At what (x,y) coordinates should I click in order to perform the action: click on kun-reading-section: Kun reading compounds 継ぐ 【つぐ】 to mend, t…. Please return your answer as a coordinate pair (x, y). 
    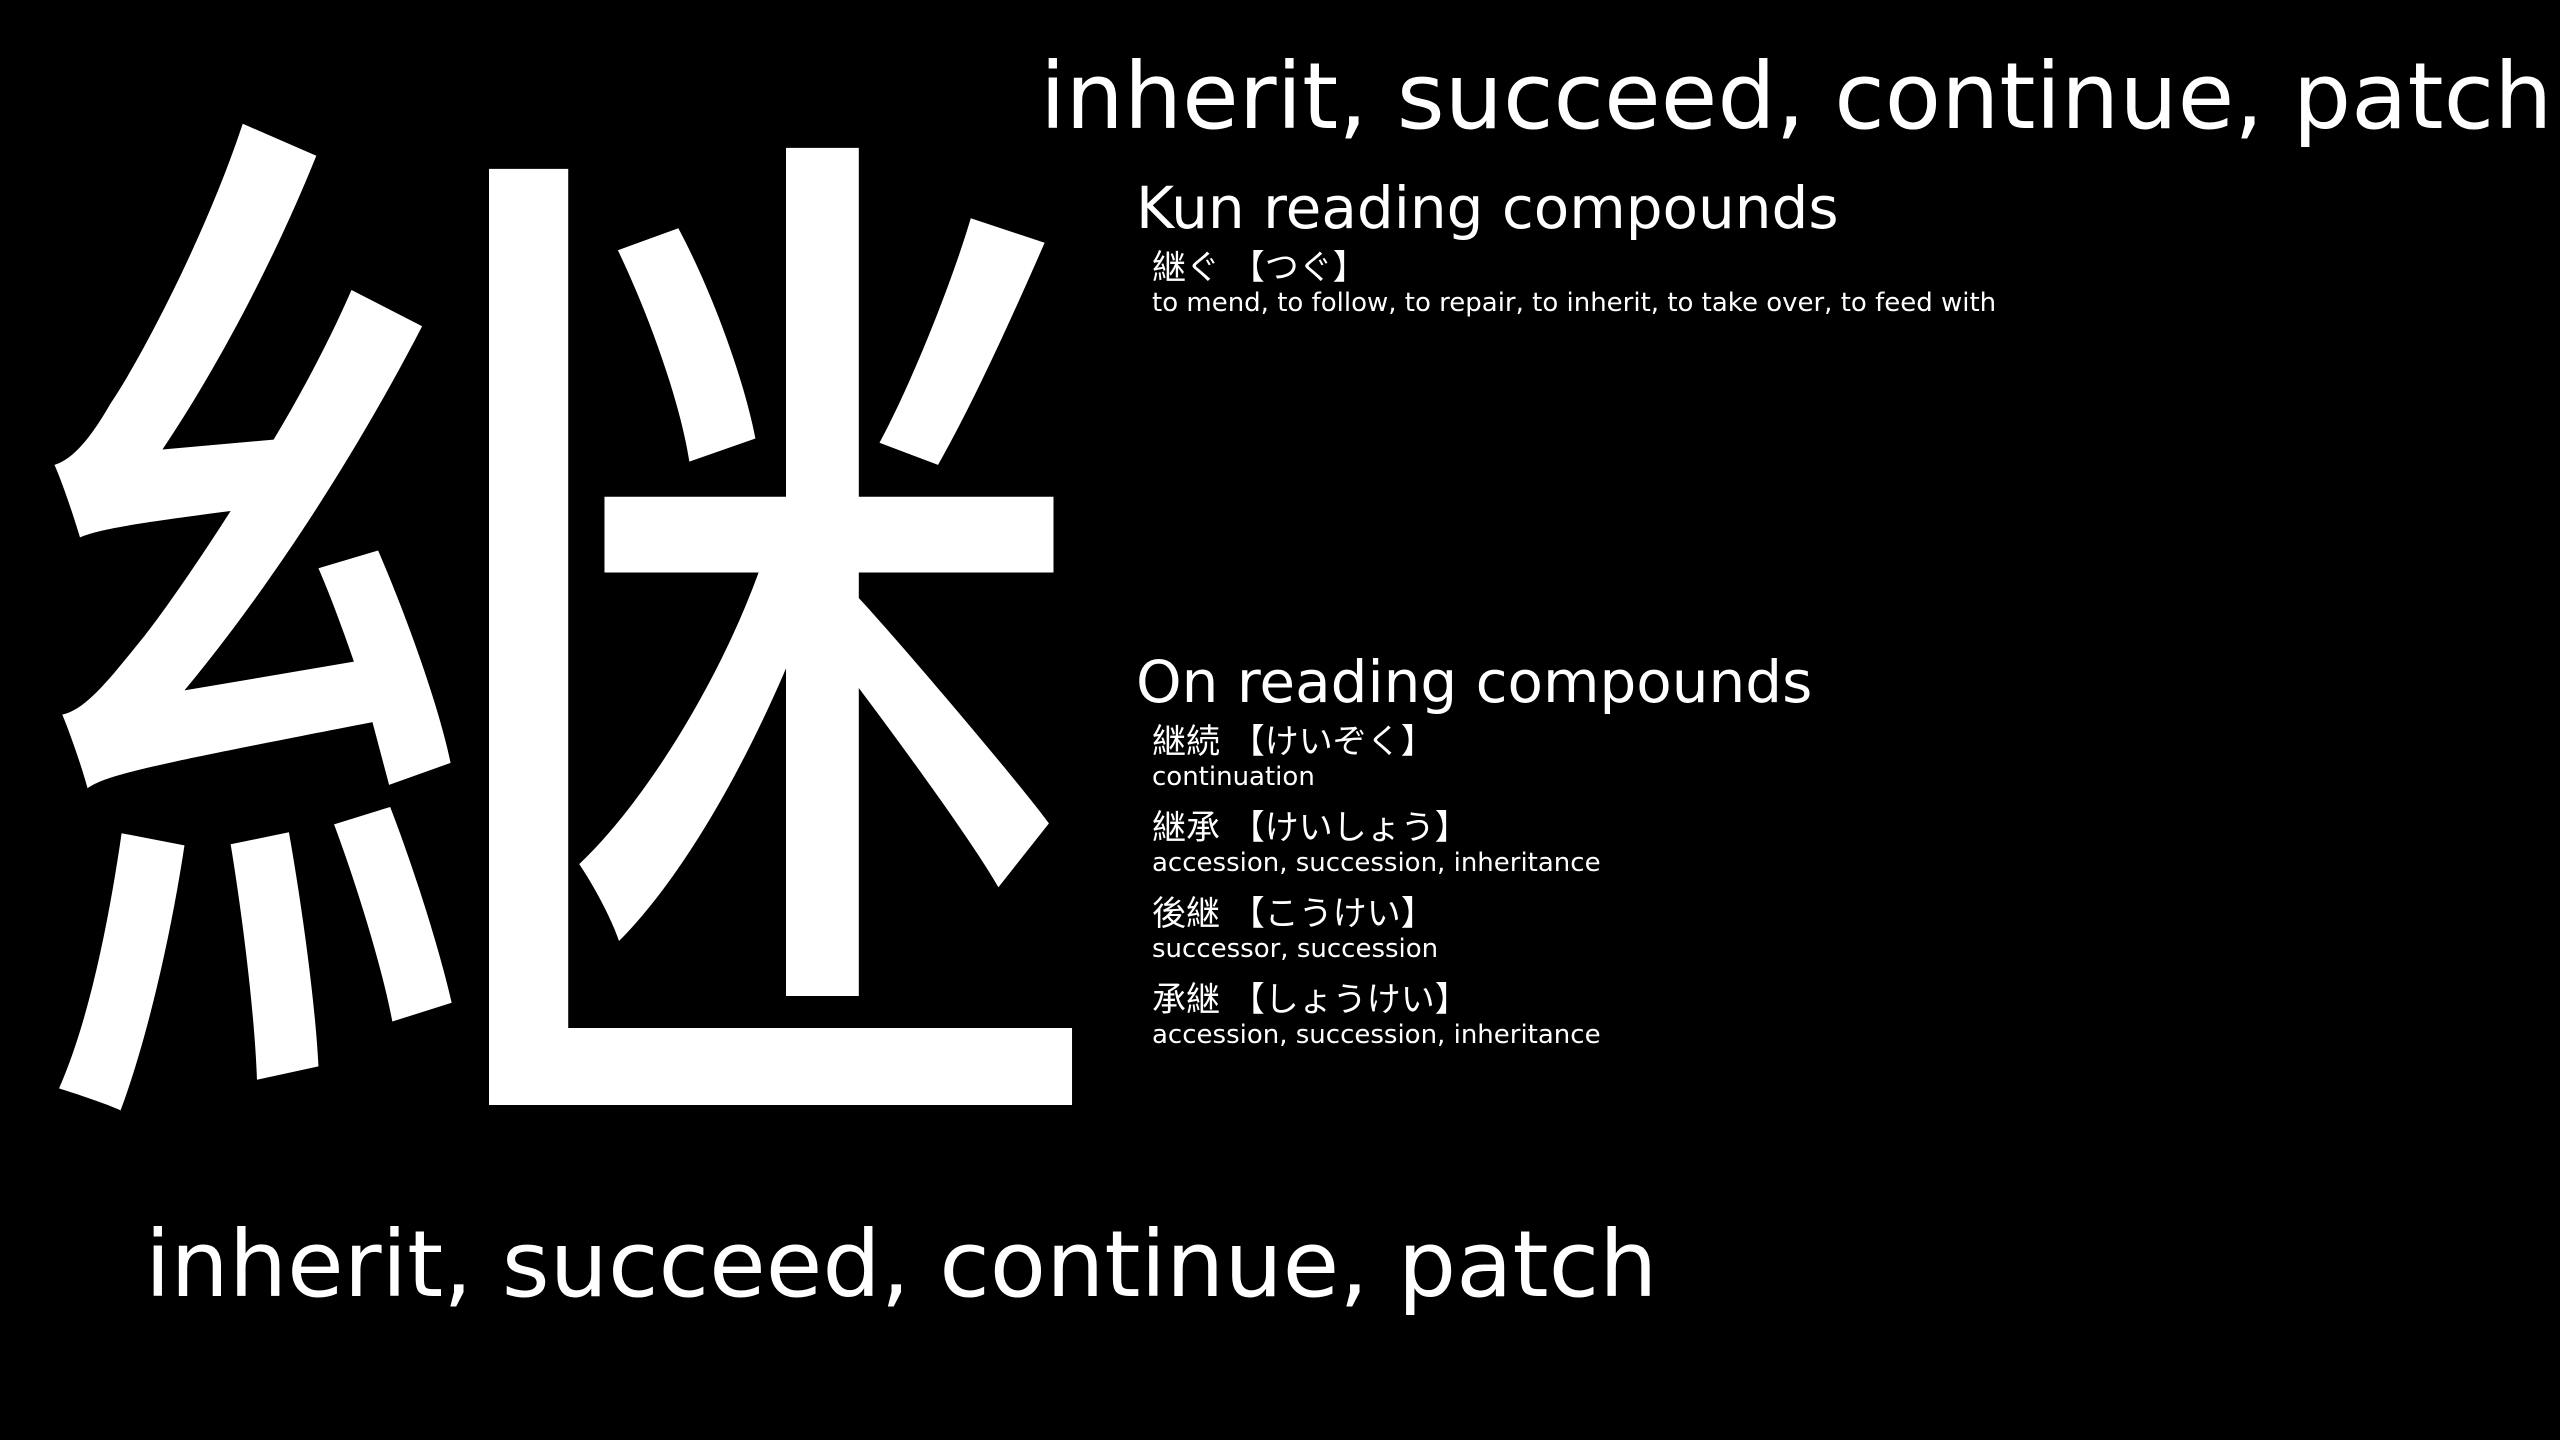
    Looking at the image, I should click on (1566, 253).